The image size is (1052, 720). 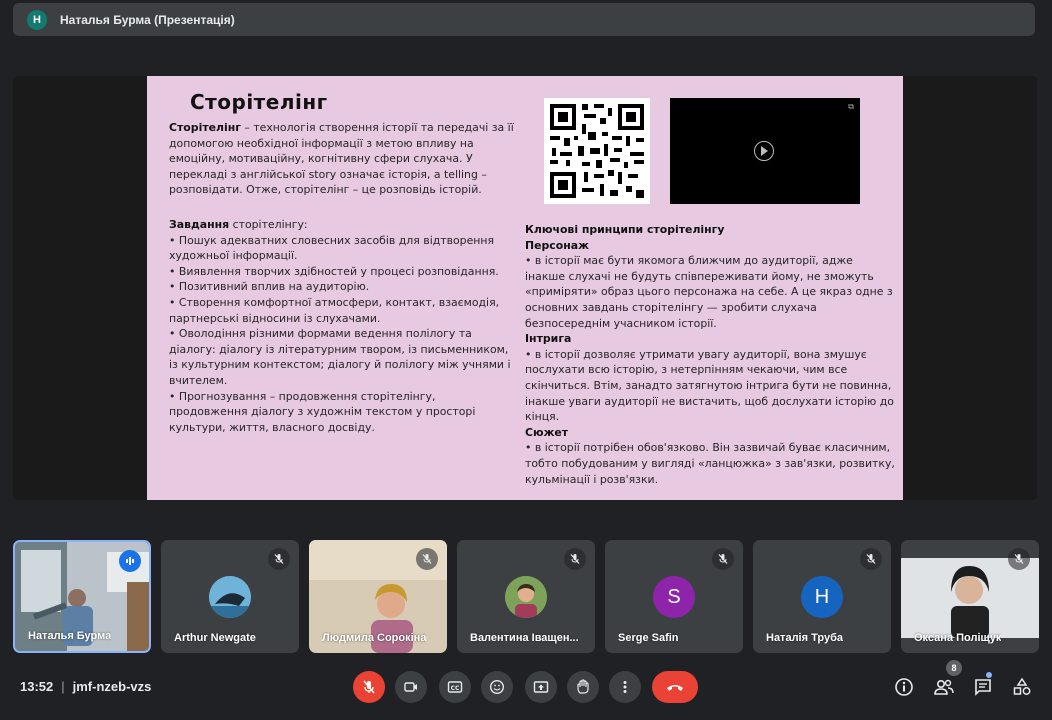 I want to click on end-call-button, so click(x=675, y=687).